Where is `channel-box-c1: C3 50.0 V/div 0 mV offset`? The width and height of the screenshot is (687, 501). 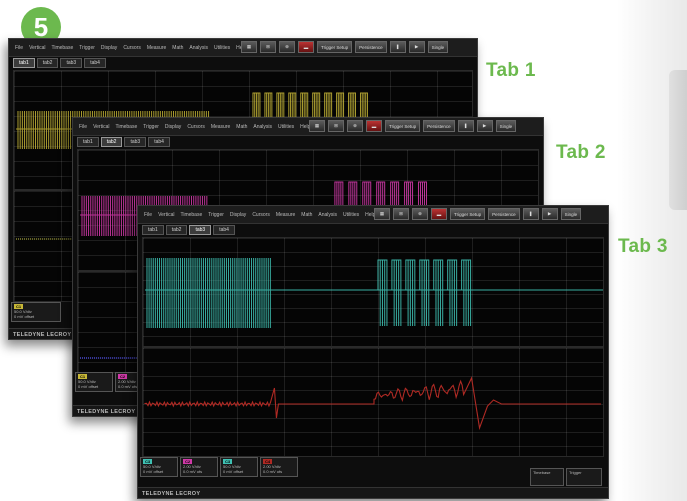 channel-box-c1: C3 50.0 V/div 0 mV offset is located at coordinates (159, 467).